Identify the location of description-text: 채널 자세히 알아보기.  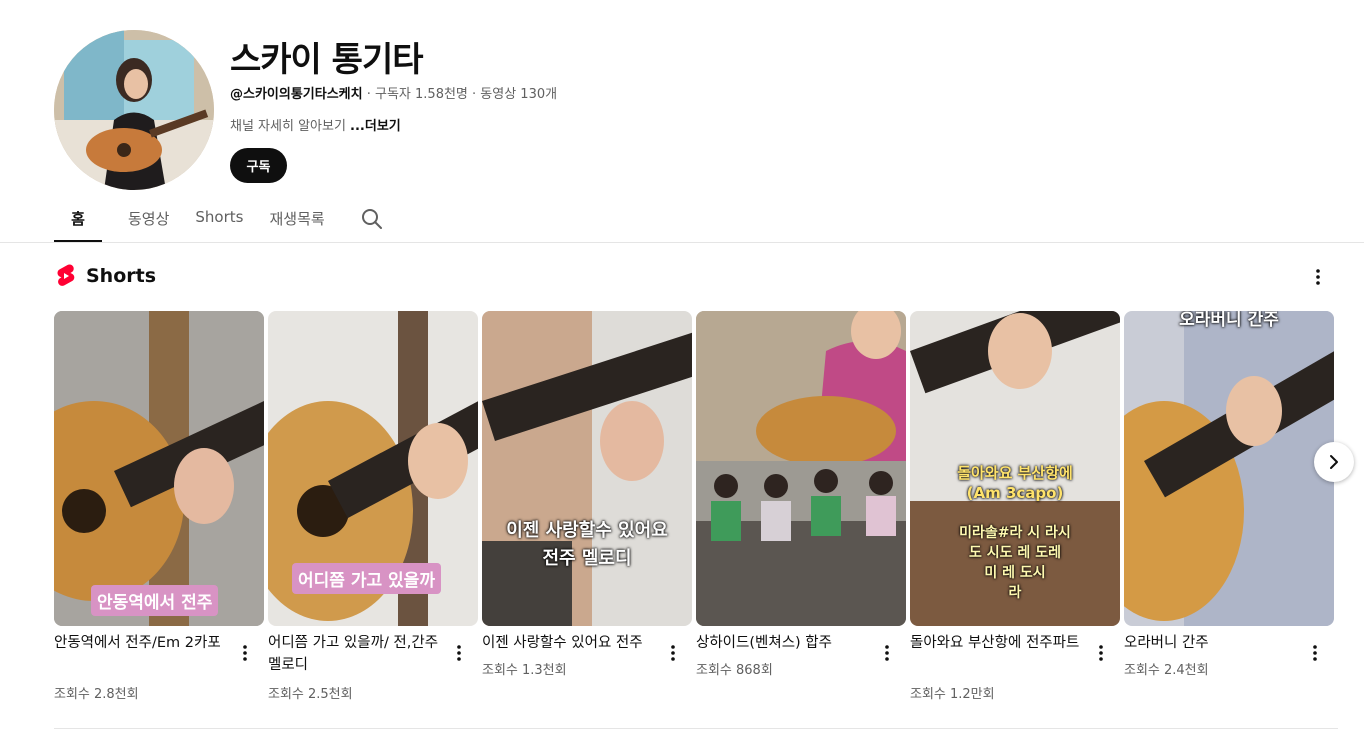
(290, 126).